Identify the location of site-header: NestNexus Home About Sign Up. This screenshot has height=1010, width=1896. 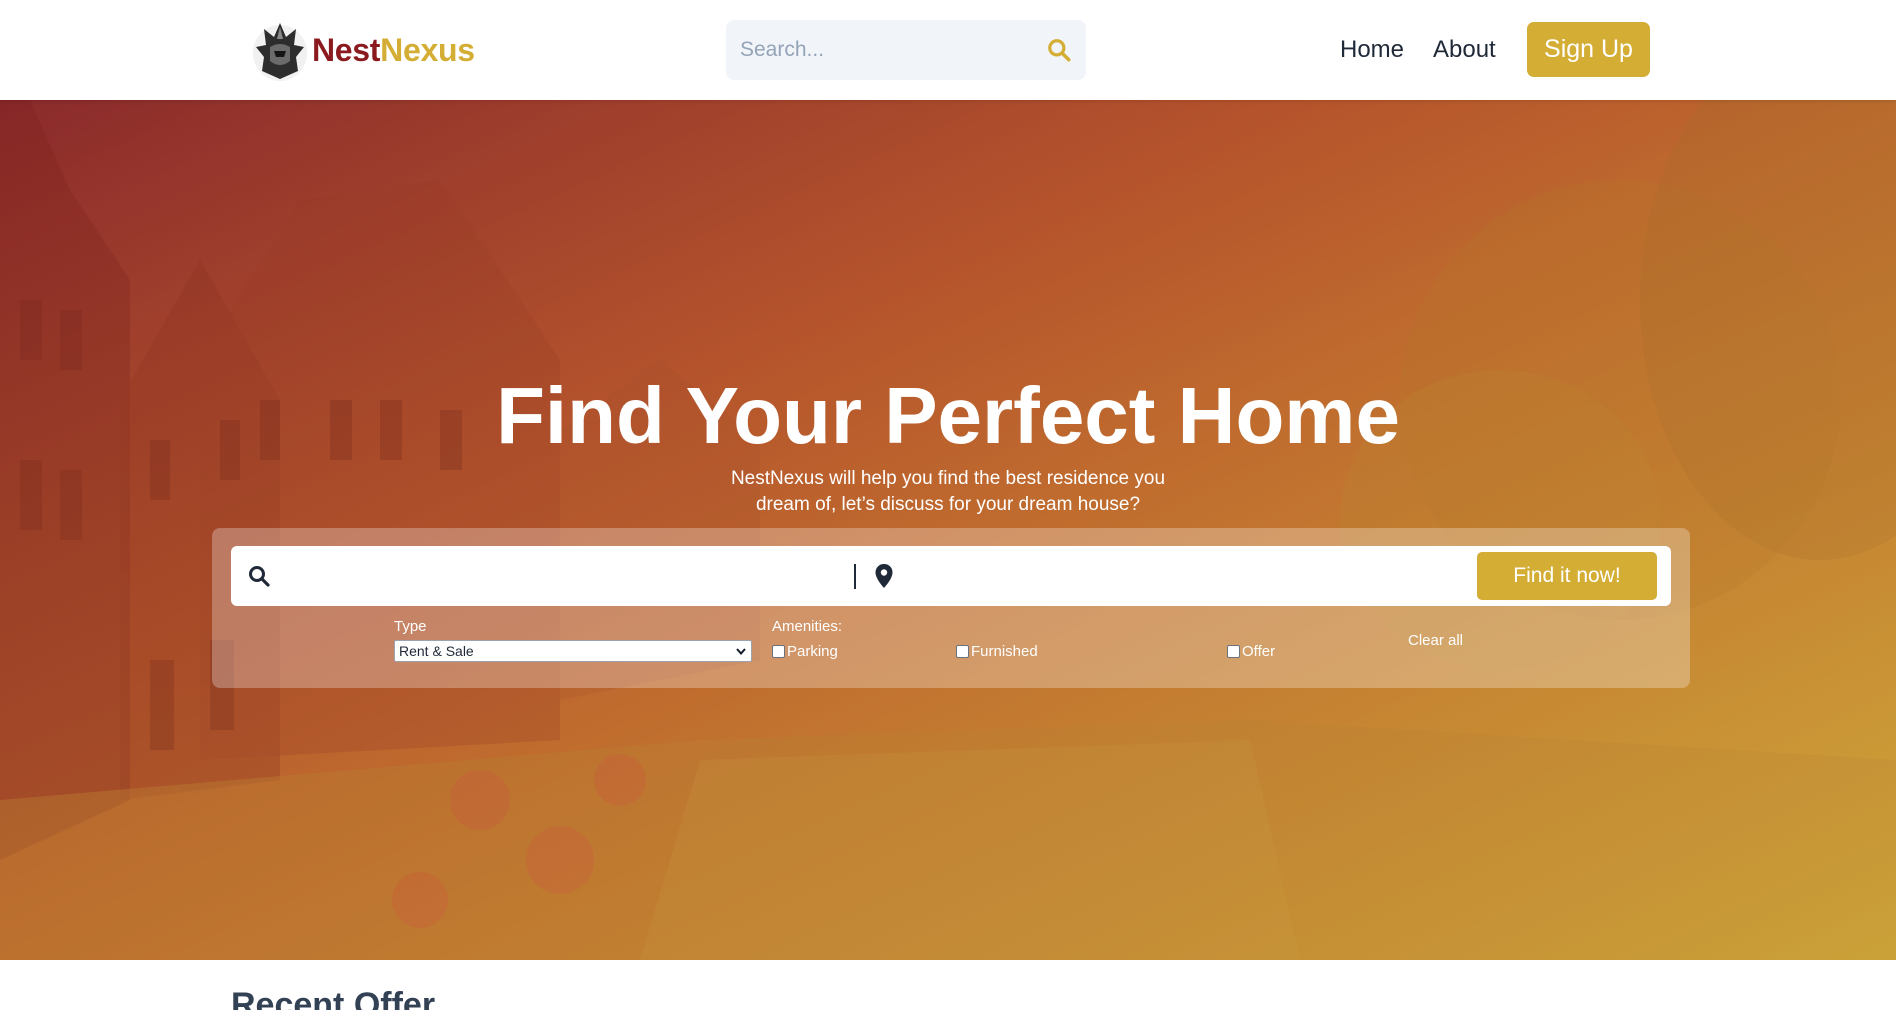
(948, 50).